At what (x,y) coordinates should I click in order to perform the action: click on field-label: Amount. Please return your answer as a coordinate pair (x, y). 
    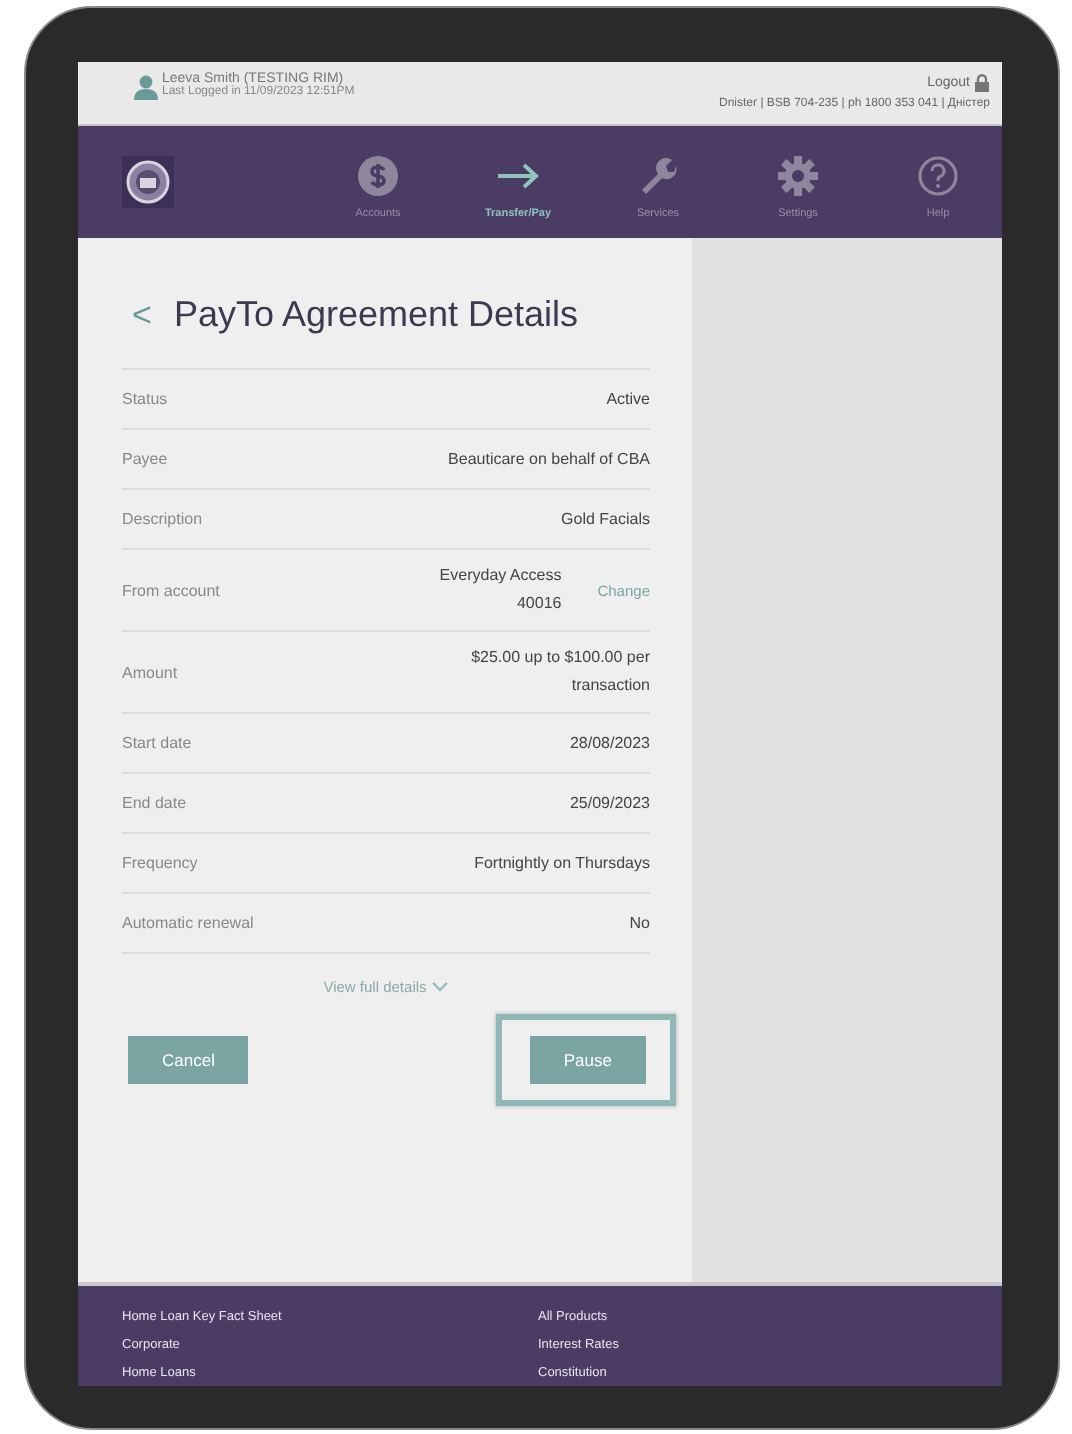
    Looking at the image, I should click on (150, 672).